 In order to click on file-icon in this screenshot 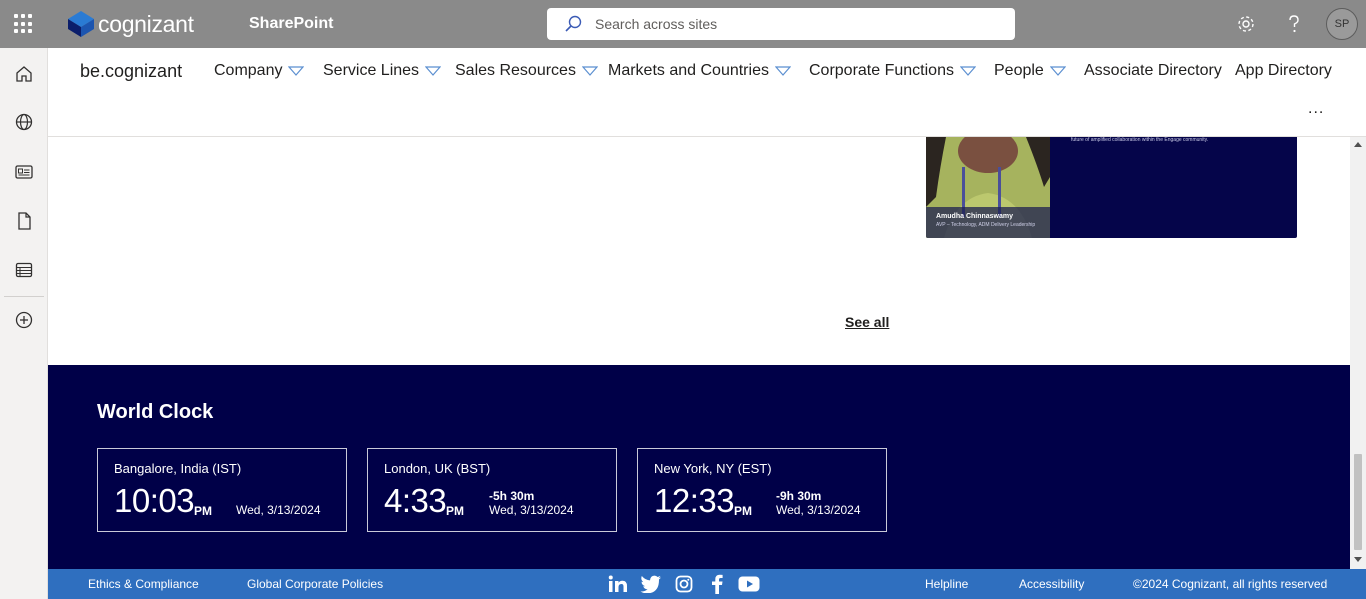, I will do `click(24, 221)`.